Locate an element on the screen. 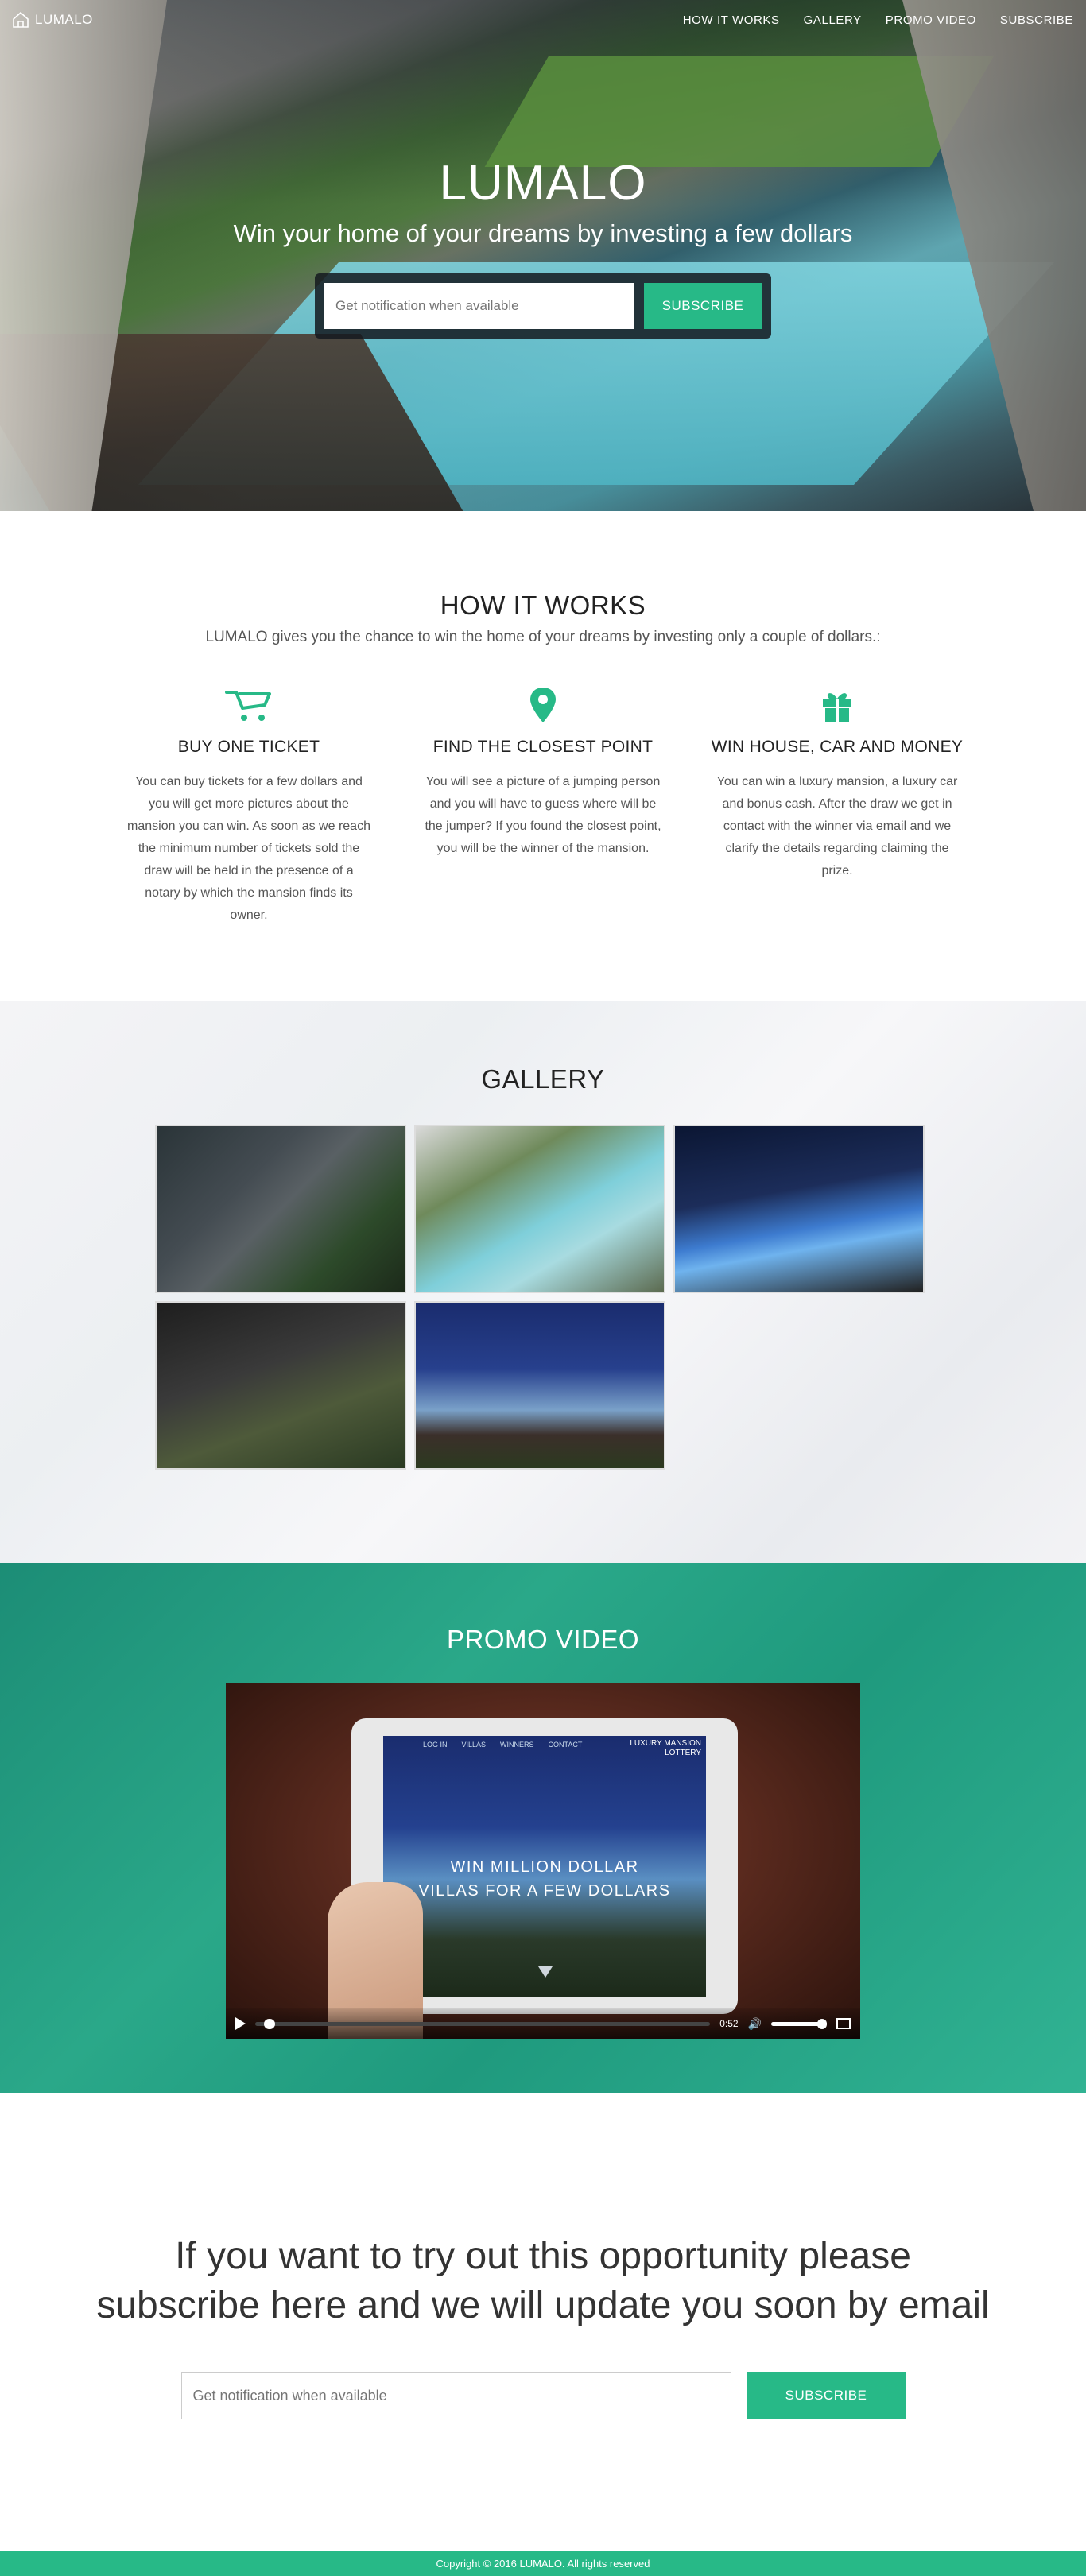 The height and width of the screenshot is (2576, 1086). video-progress-knob is located at coordinates (270, 2023).